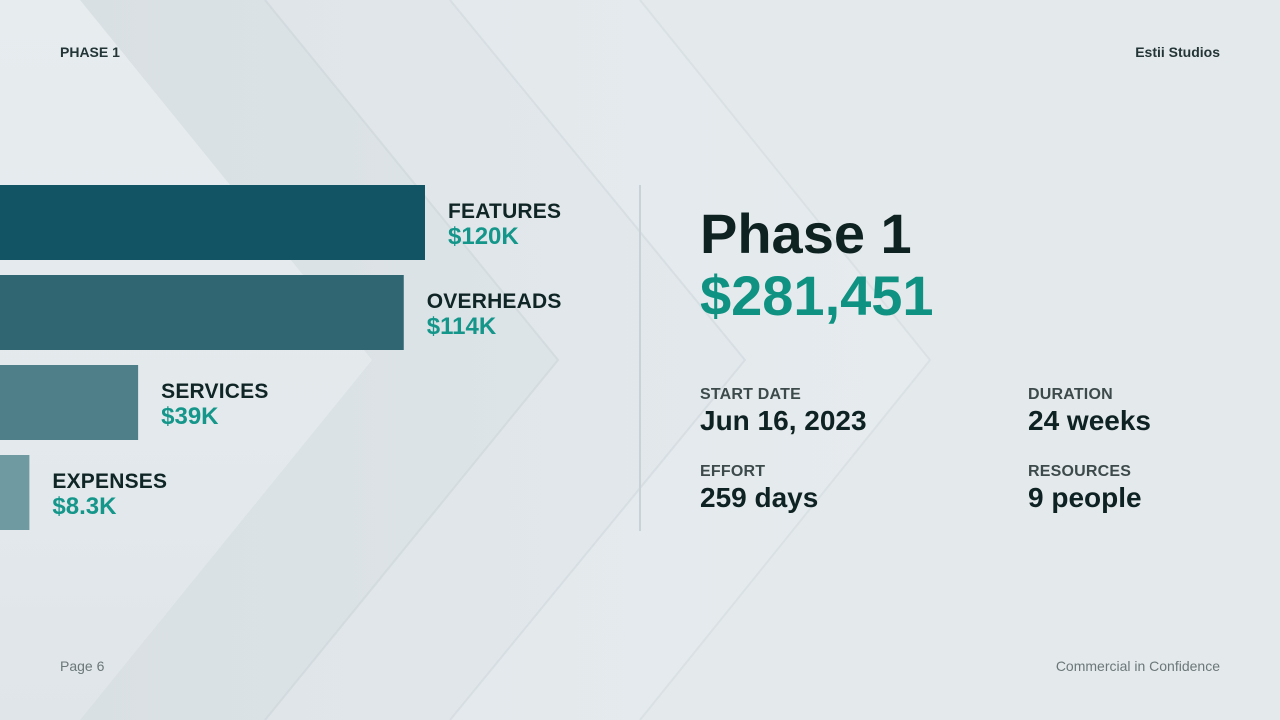 Image resolution: width=1280 pixels, height=720 pixels. Describe the element at coordinates (494, 301) in the screenshot. I see `bar-category-label: OVERHEADS` at that location.